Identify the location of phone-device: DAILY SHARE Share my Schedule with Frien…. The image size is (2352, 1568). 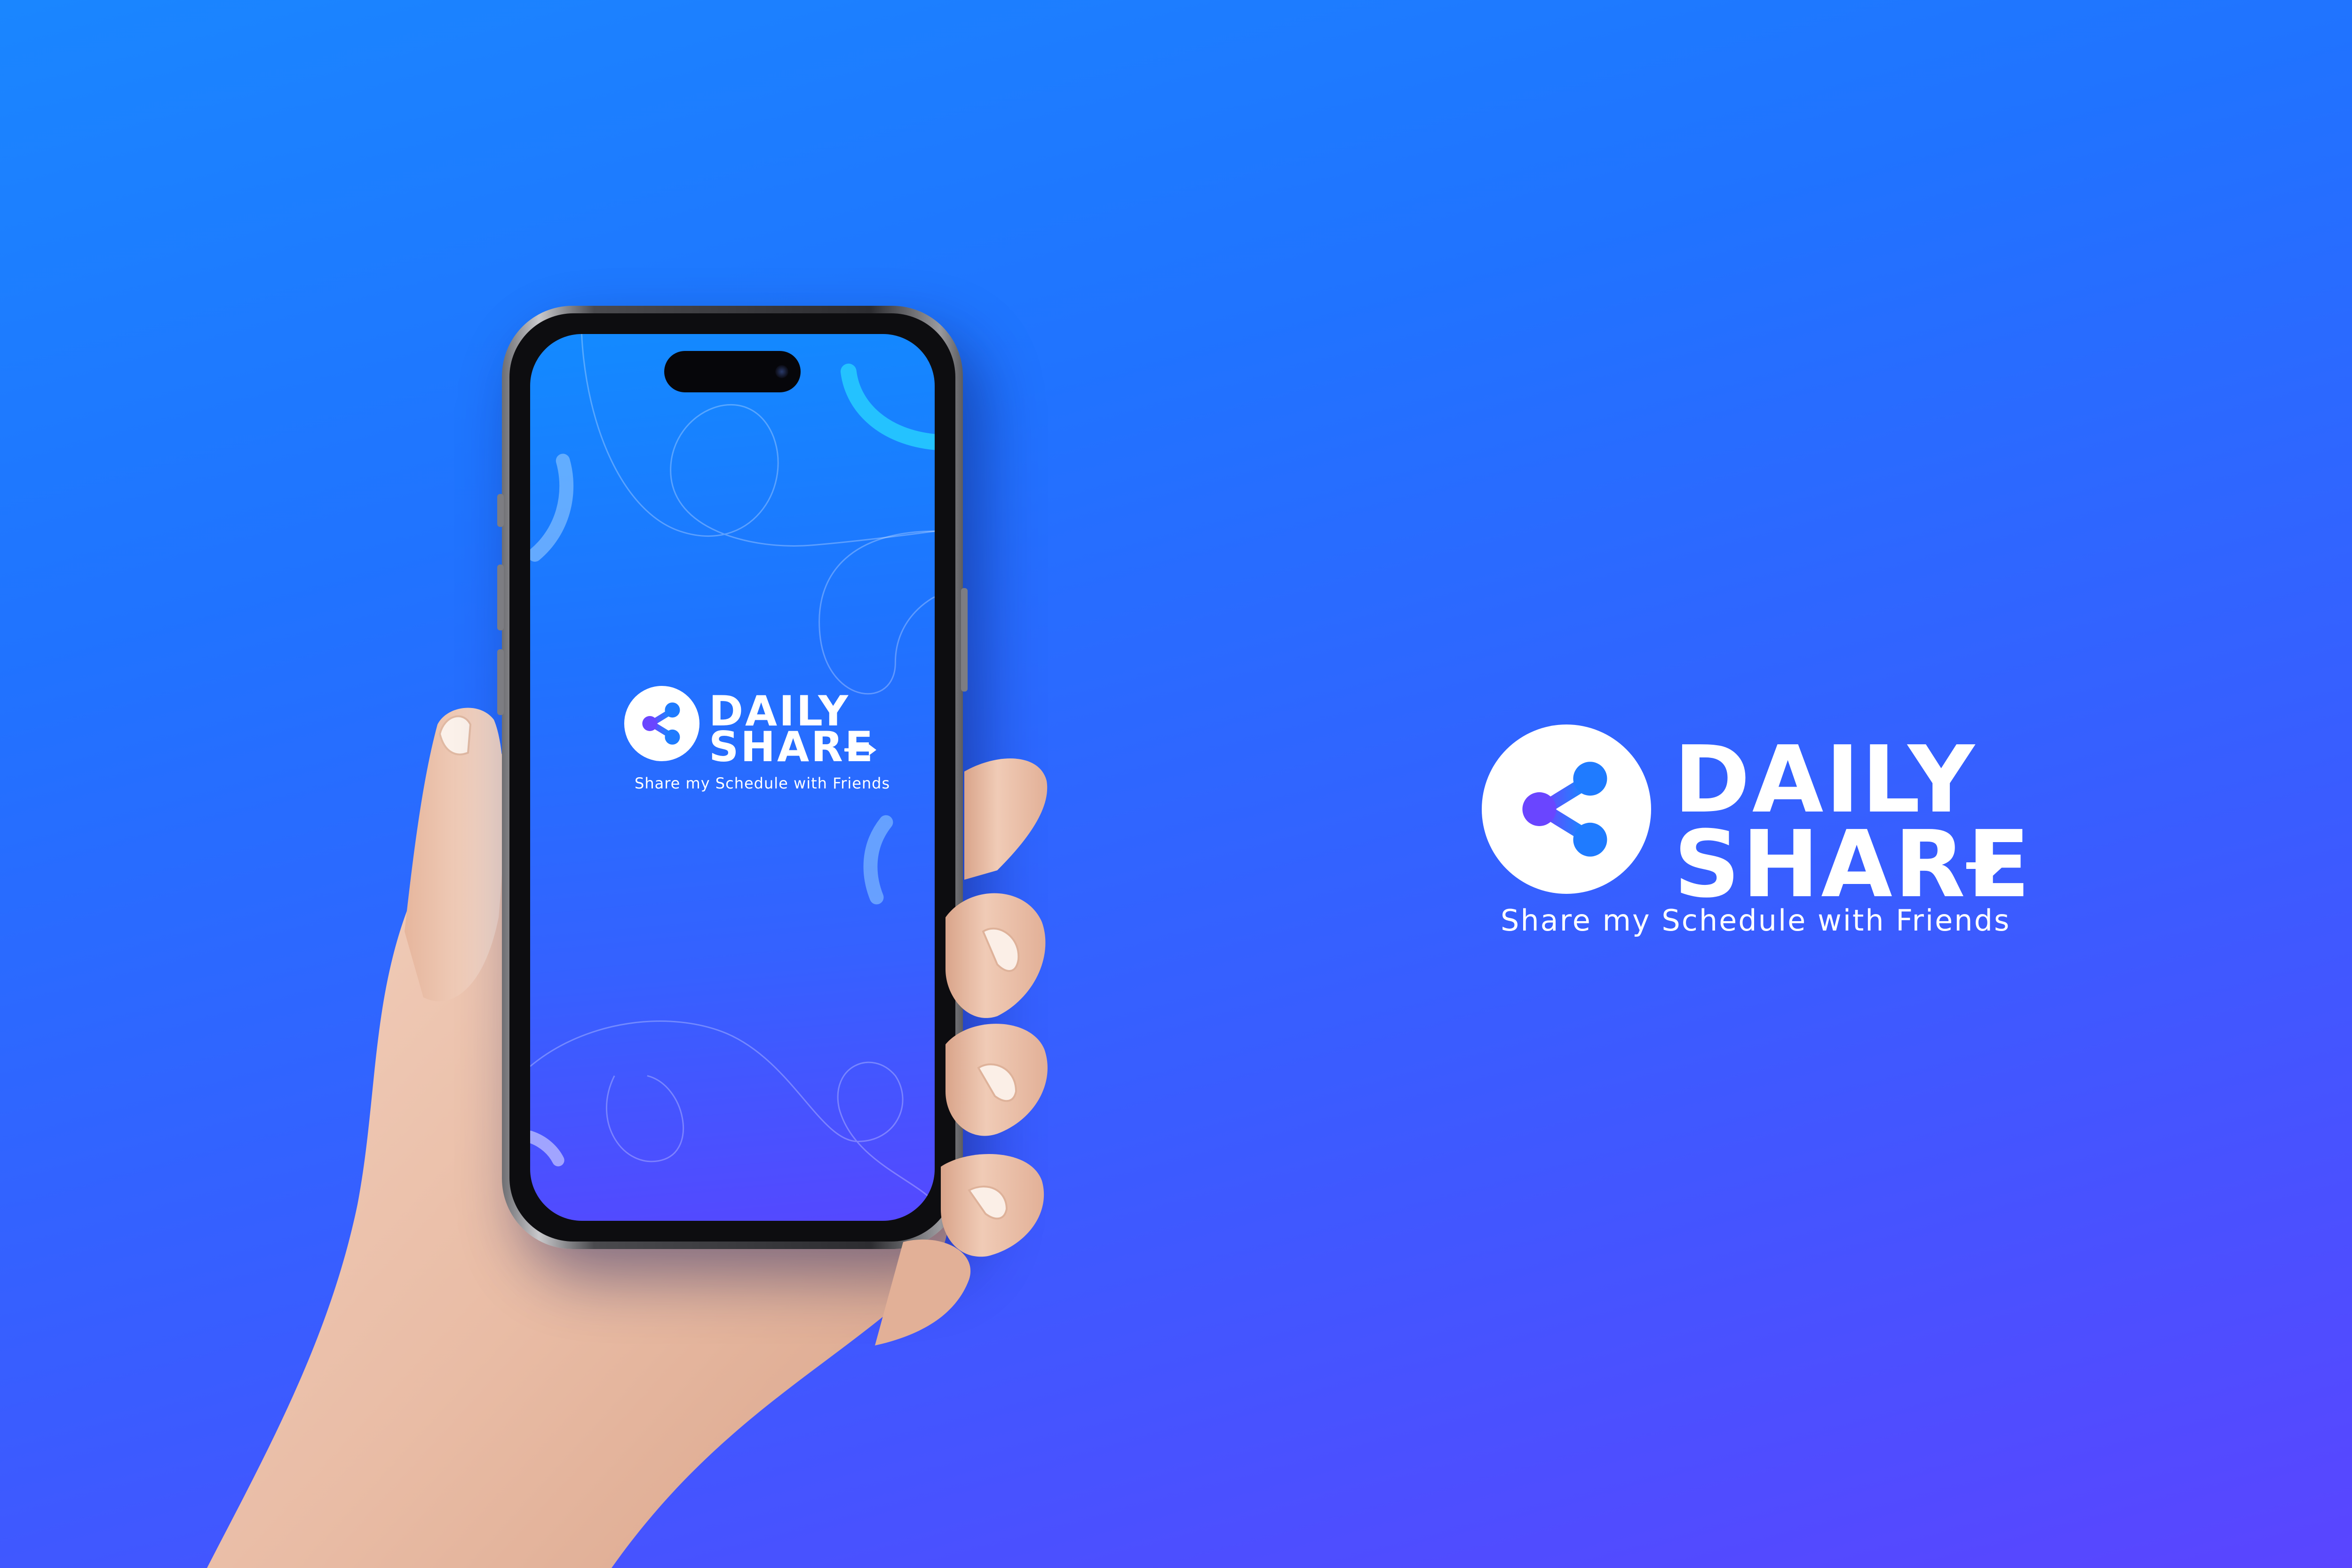
(732, 777).